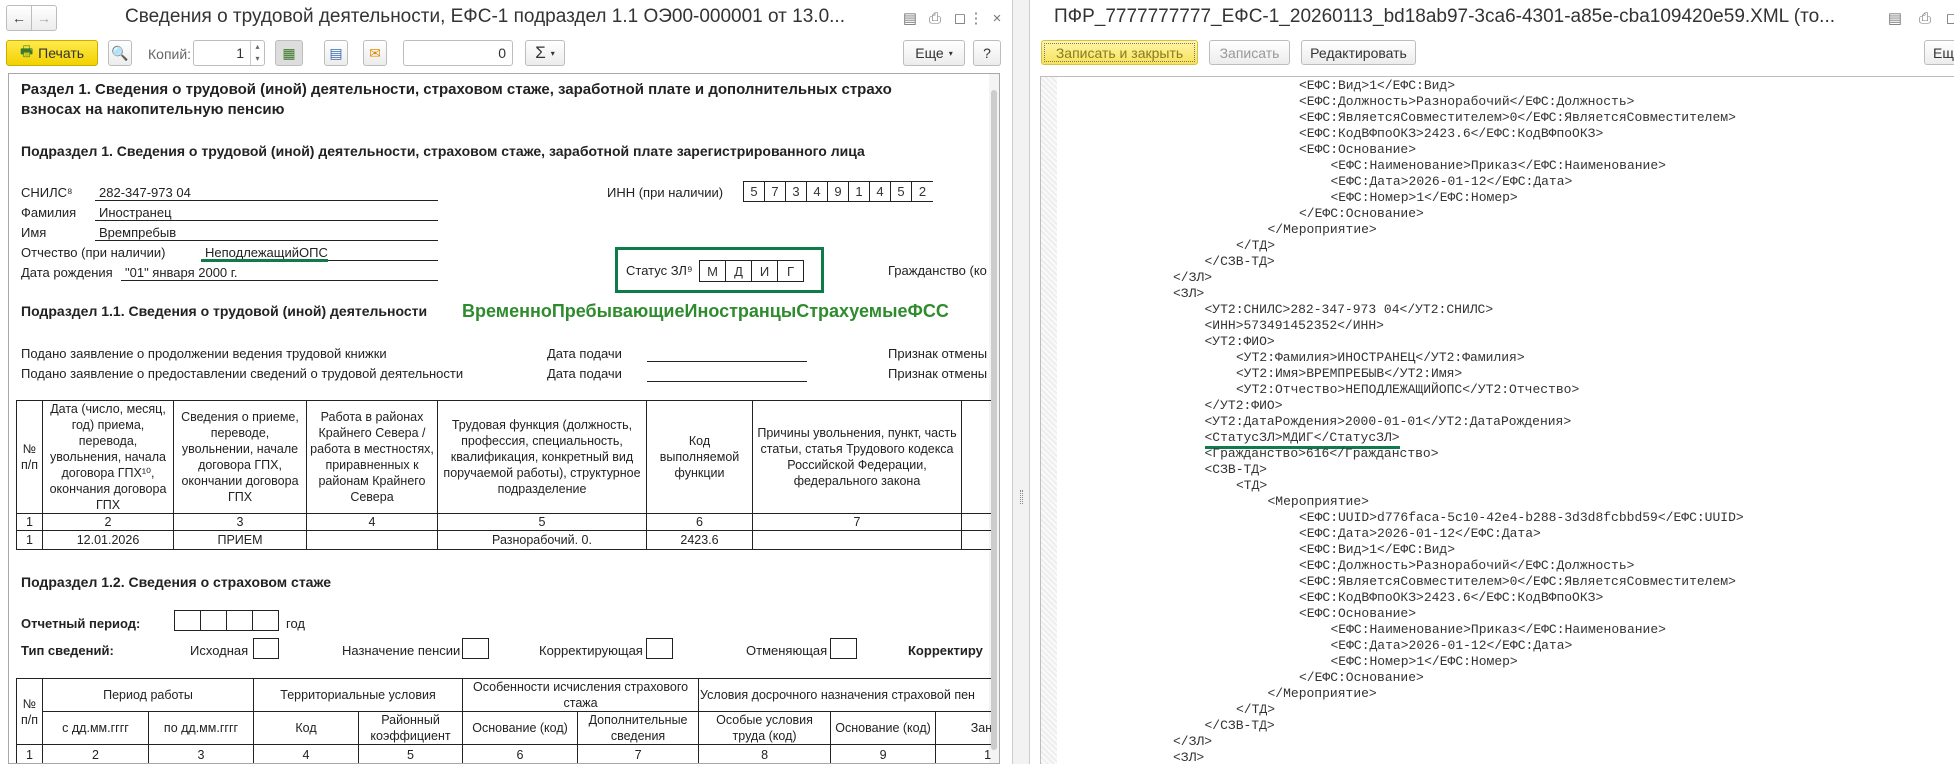 Image resolution: width=1954 pixels, height=764 pixels. What do you see at coordinates (775, 191) in the screenshot?
I see `inn-digit-box: 7` at bounding box center [775, 191].